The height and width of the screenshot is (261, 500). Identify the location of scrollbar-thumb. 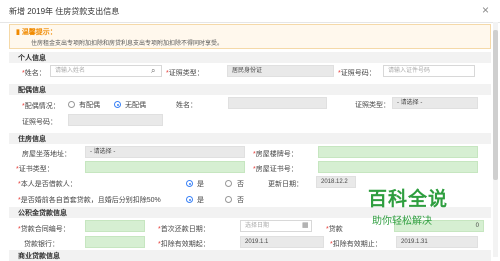
(495, 105).